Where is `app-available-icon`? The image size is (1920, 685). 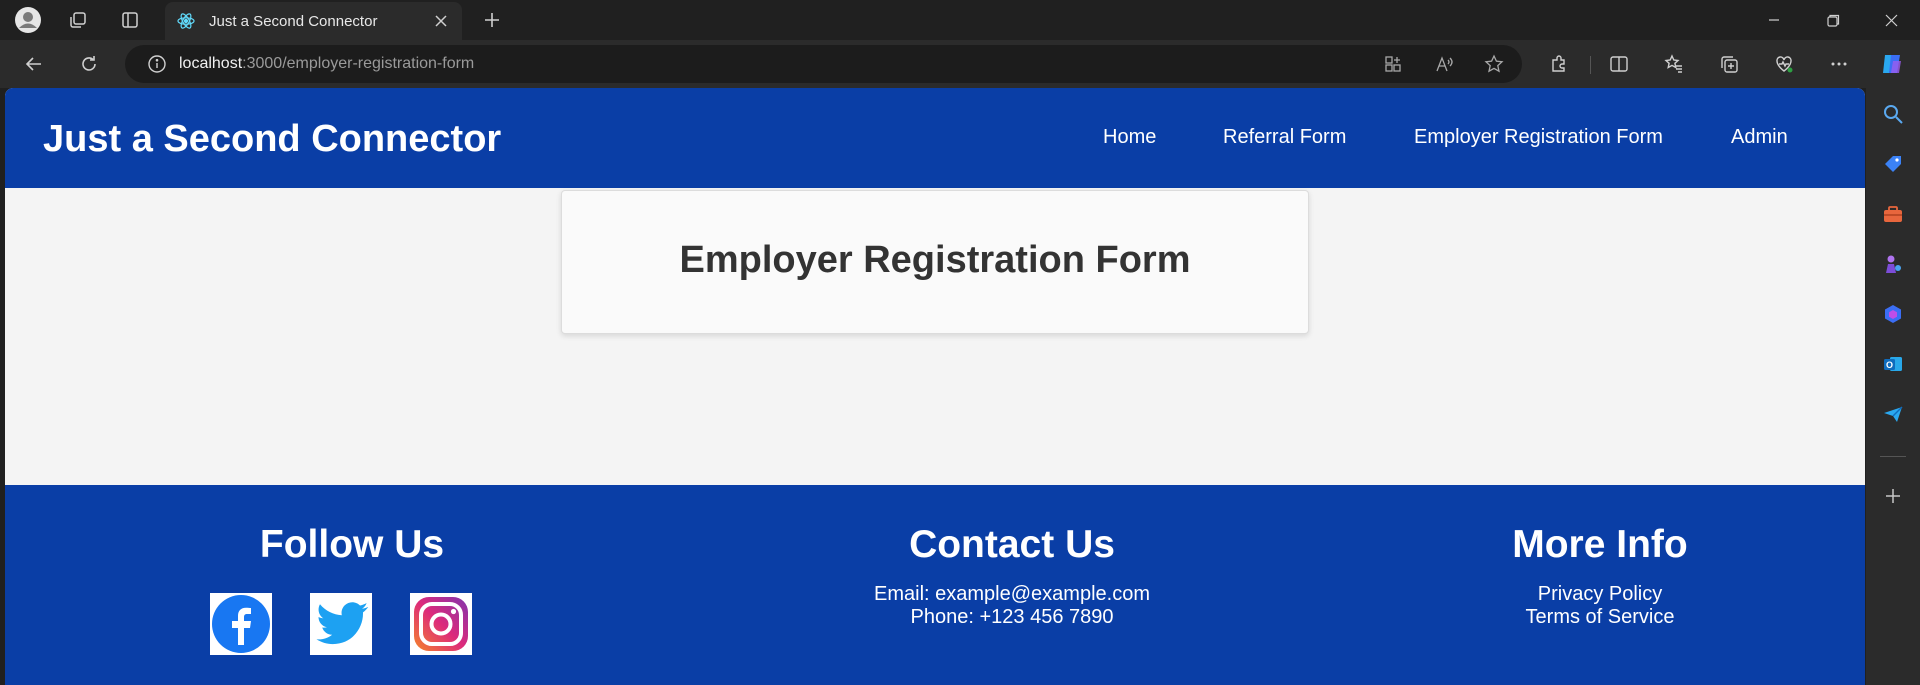
app-available-icon is located at coordinates (1393, 64).